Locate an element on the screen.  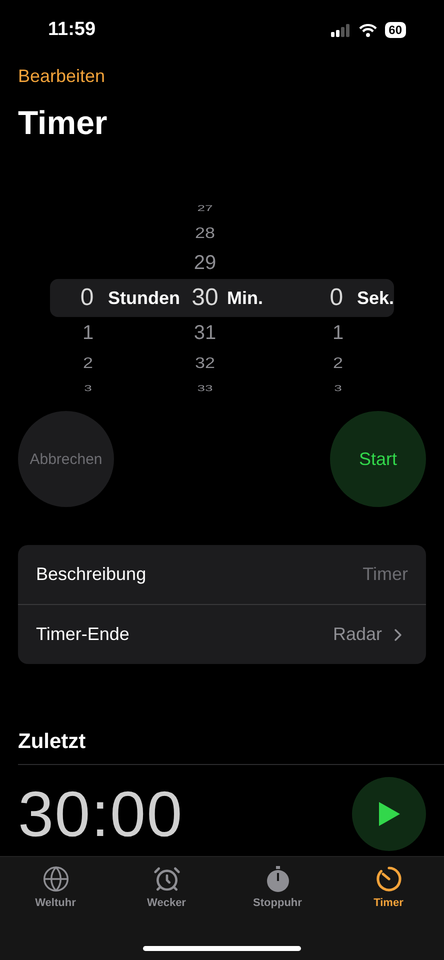
tab-item: Timer is located at coordinates (388, 887).